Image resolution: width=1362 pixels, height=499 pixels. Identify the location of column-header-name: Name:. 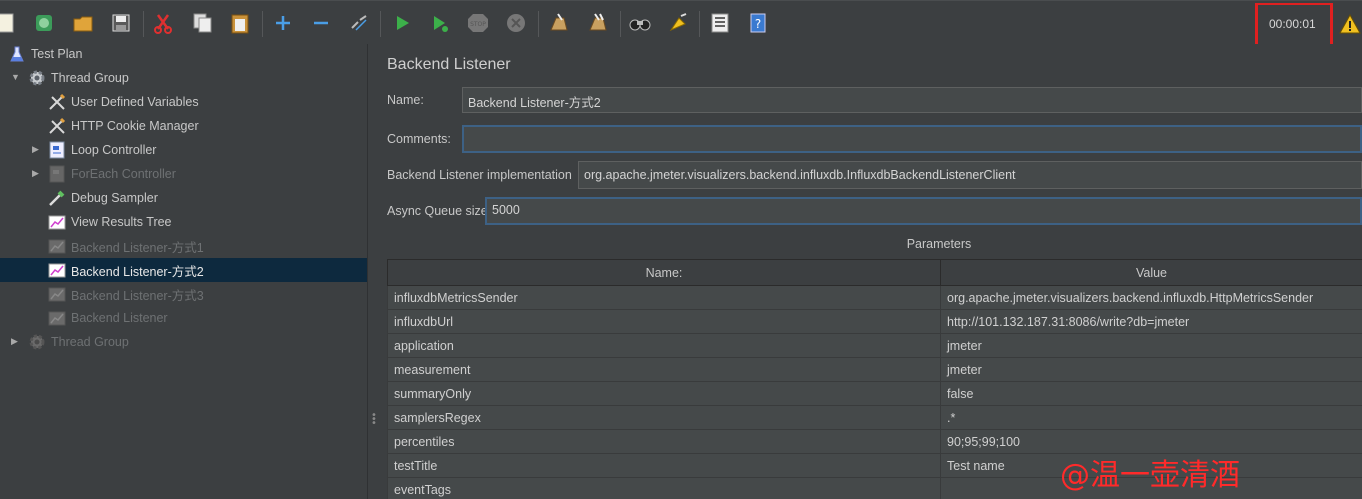
(664, 272).